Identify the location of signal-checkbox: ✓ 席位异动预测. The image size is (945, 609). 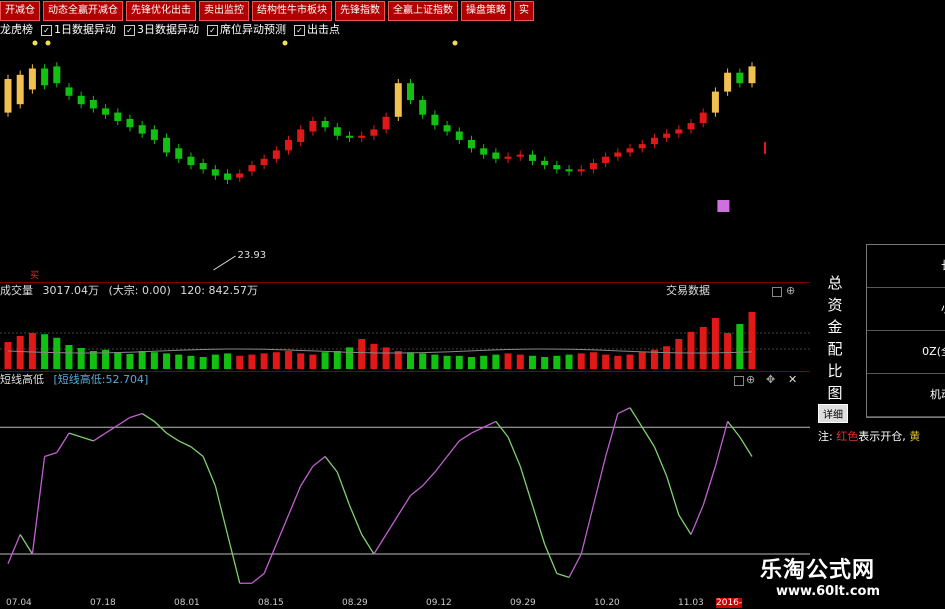
(246, 30).